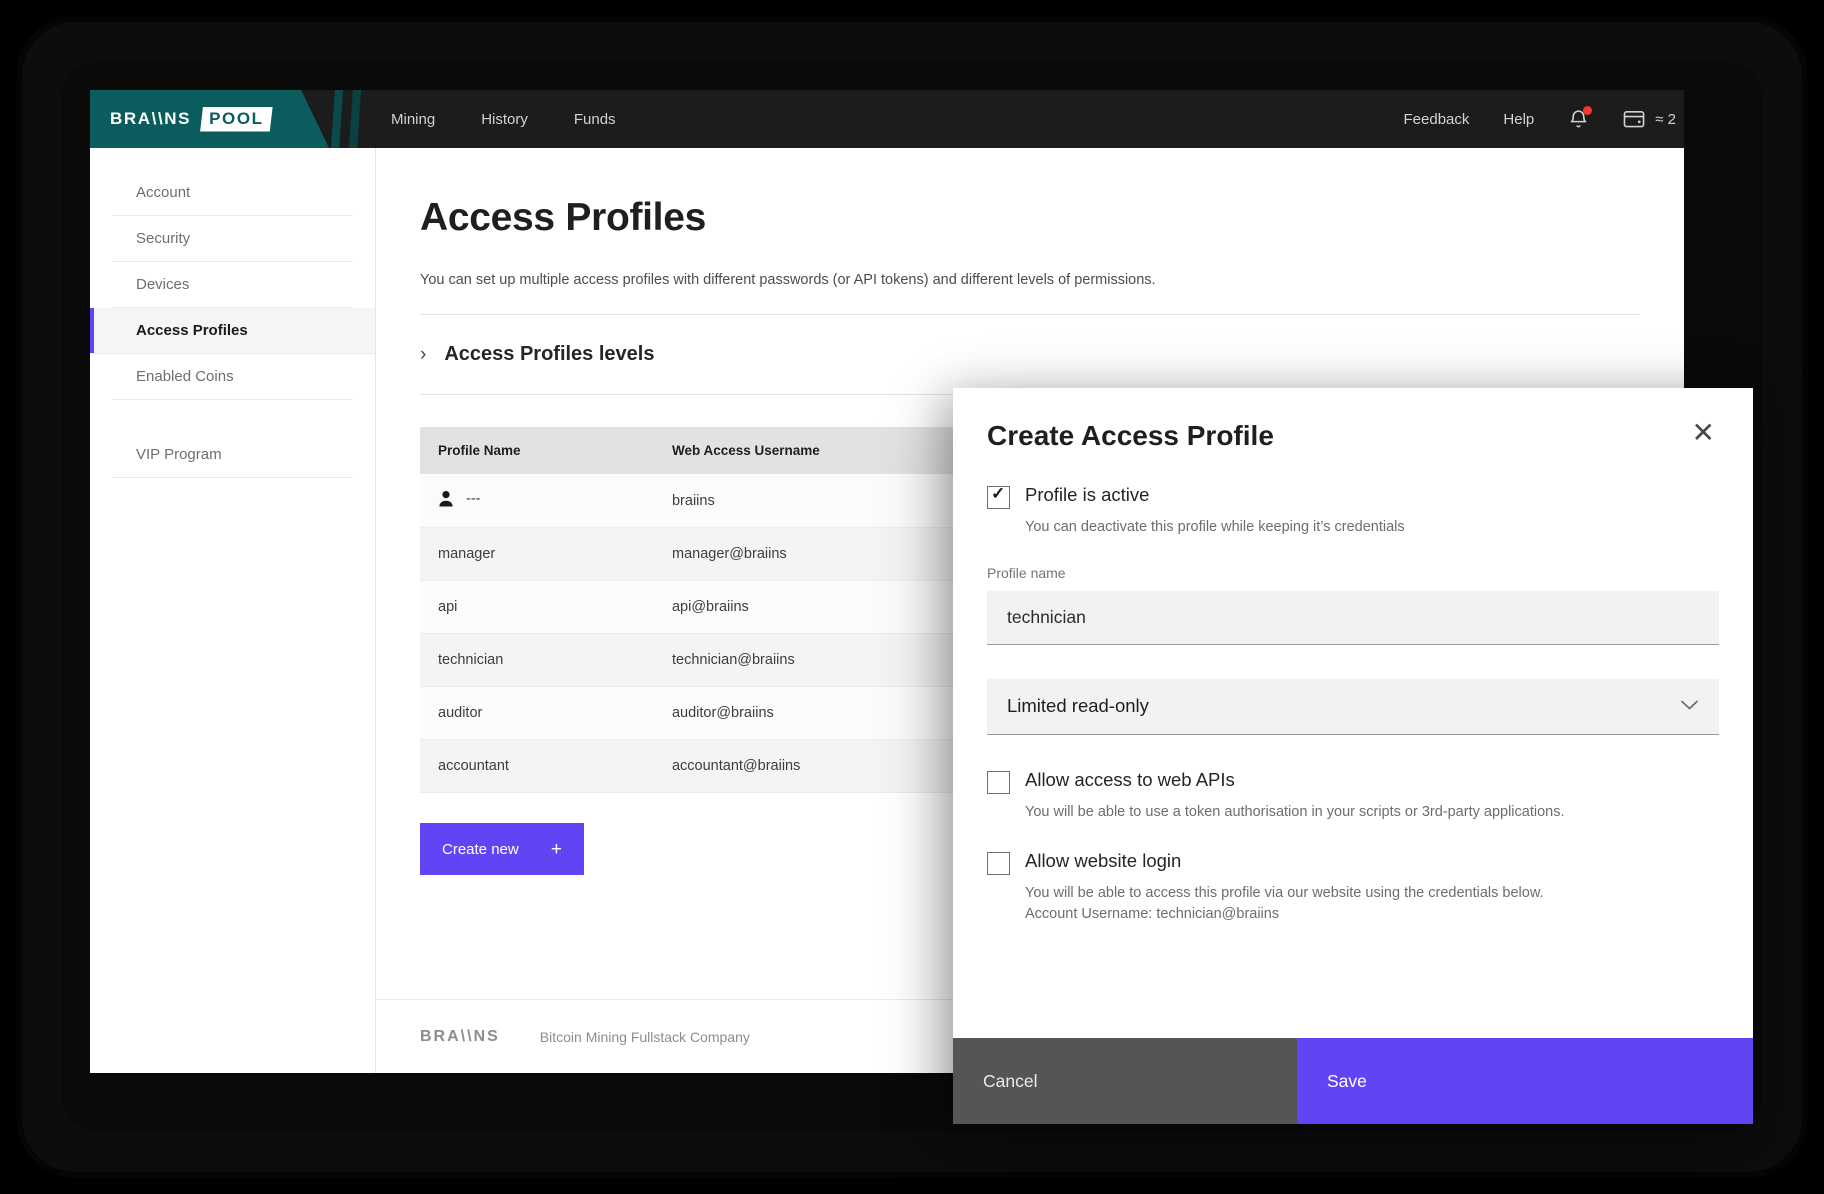 The height and width of the screenshot is (1194, 1824). What do you see at coordinates (232, 239) in the screenshot?
I see `sidebar-item-security: Security` at bounding box center [232, 239].